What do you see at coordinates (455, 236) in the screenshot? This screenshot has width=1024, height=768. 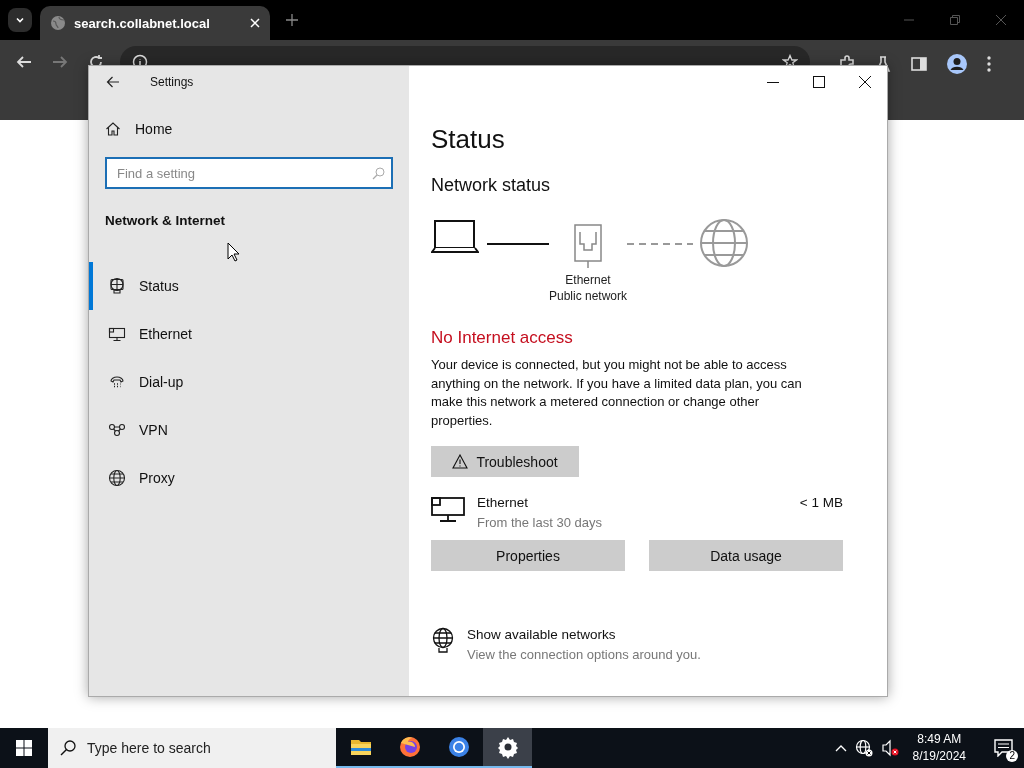 I see `laptop-icon` at bounding box center [455, 236].